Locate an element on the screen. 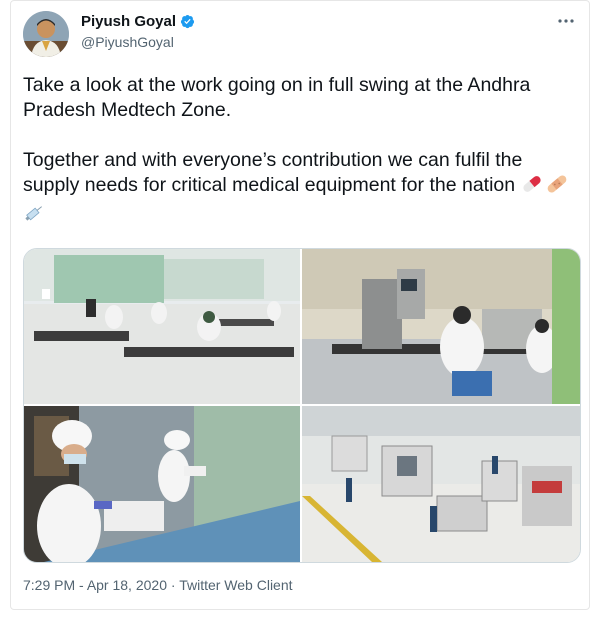 The width and height of the screenshot is (600, 621). bandage-emoji-icon is located at coordinates (557, 187).